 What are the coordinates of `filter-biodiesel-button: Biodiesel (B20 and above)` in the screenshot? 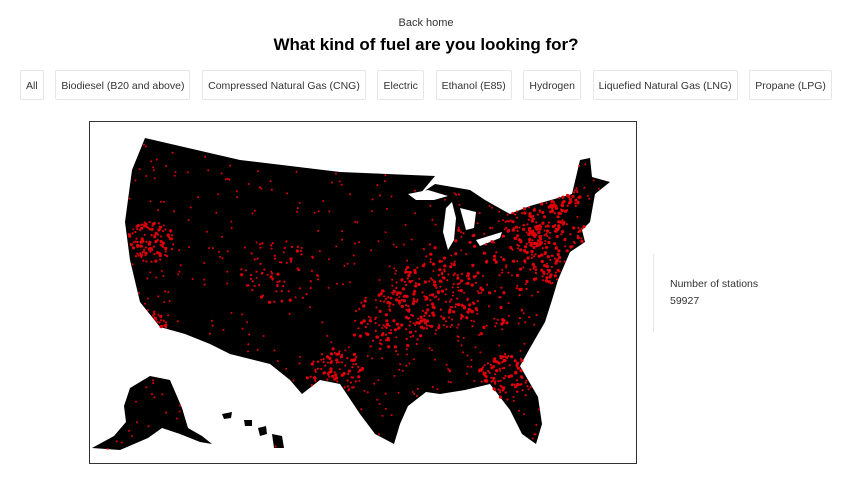 It's located at (123, 85).